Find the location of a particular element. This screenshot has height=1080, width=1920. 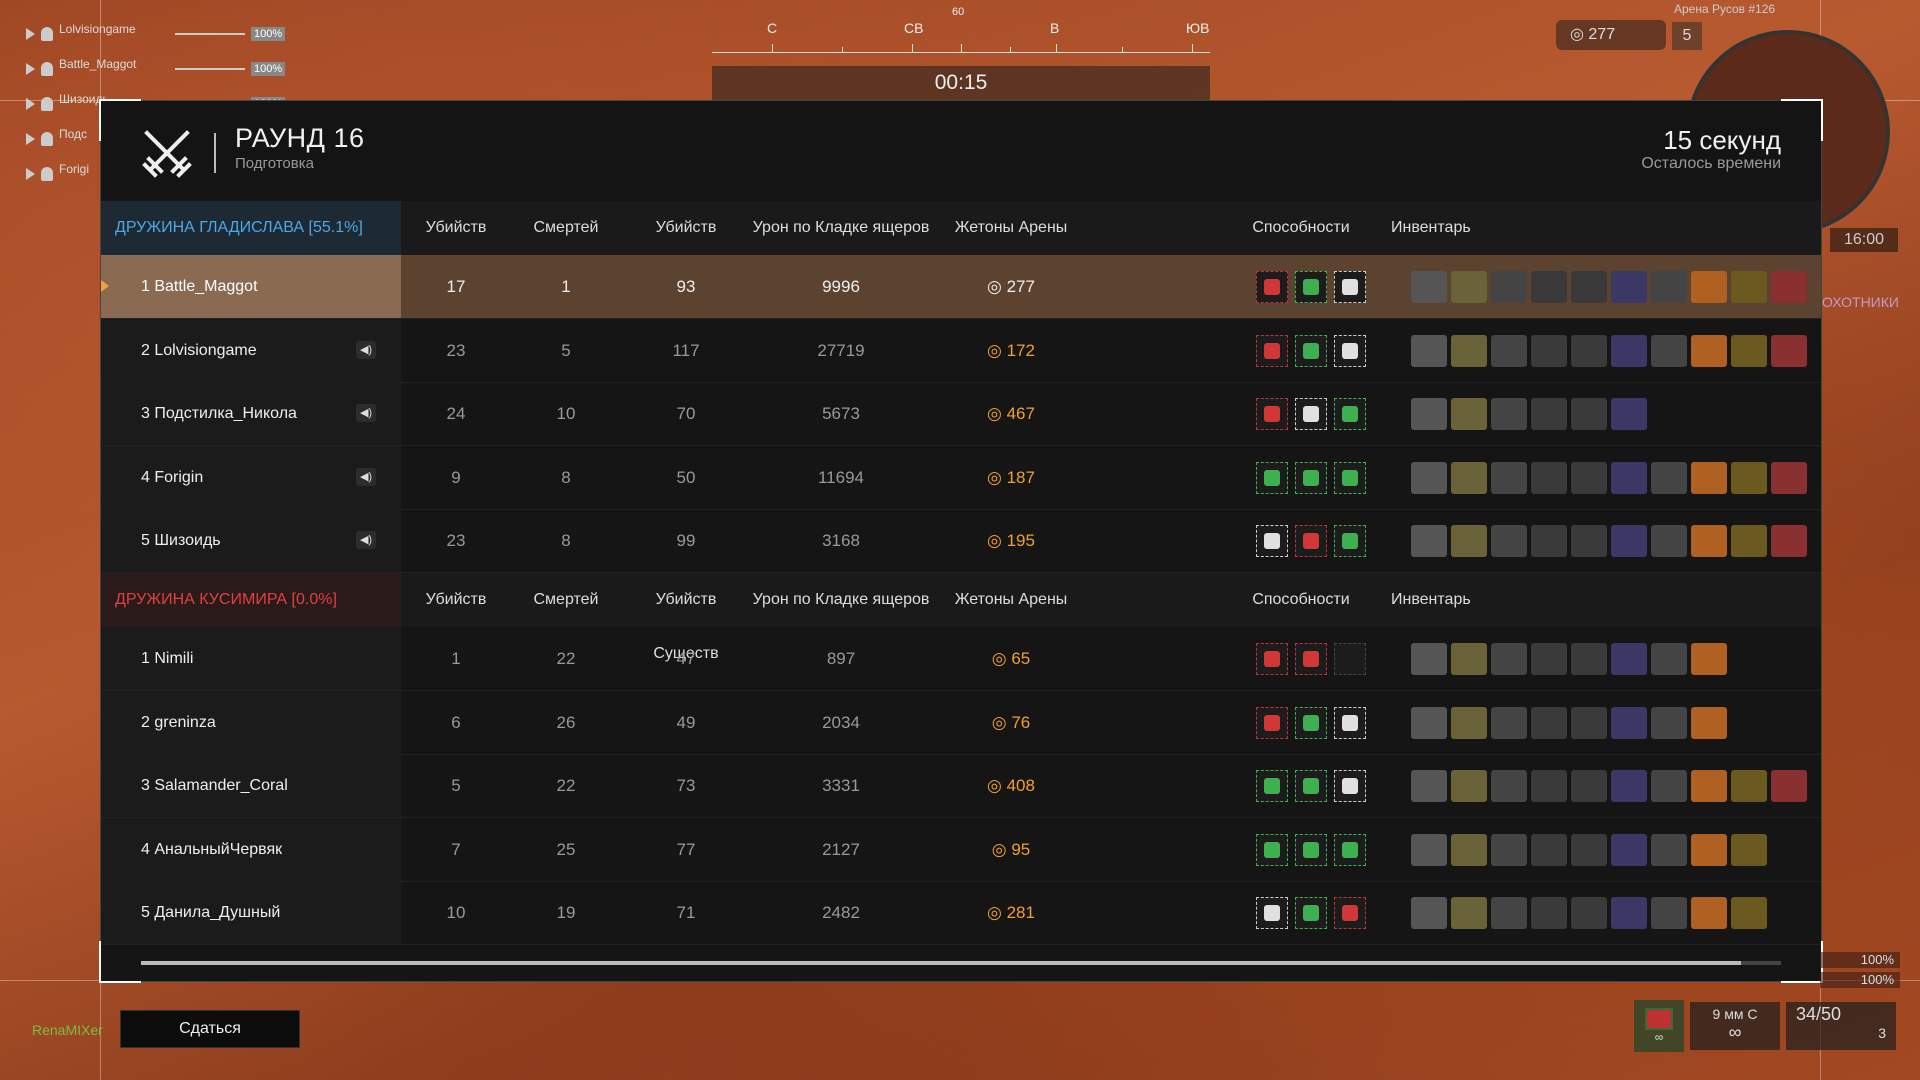

player-row: 1 Nimili 1 22 47 897 ◎ 65 is located at coordinates (961, 659).